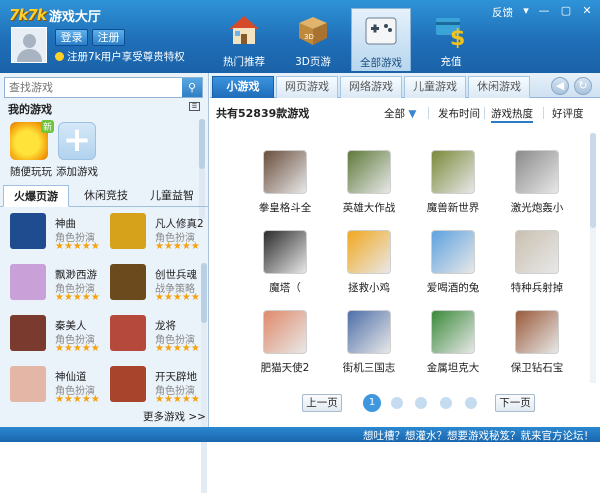  I want to click on game-card: 特种兵射掉, so click(537, 270).